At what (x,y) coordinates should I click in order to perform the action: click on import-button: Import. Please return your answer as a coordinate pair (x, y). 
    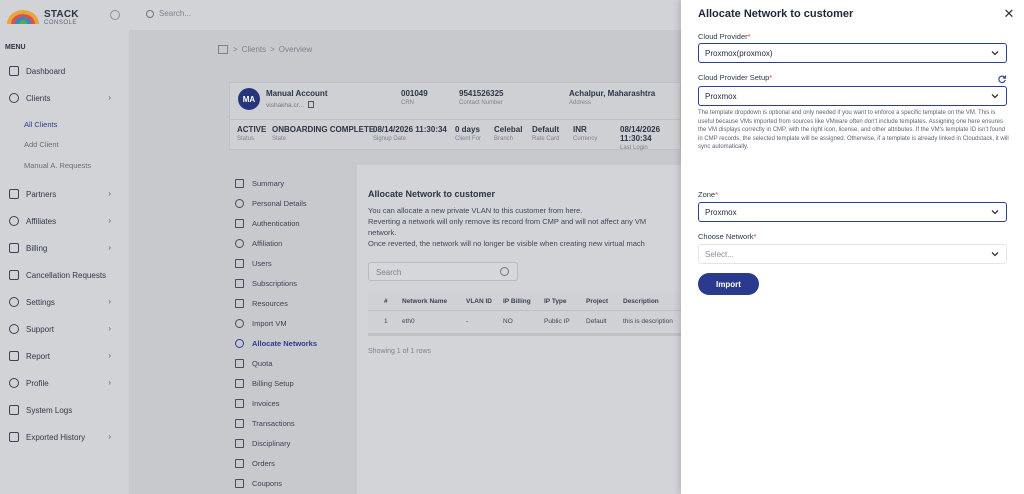
    Looking at the image, I should click on (728, 284).